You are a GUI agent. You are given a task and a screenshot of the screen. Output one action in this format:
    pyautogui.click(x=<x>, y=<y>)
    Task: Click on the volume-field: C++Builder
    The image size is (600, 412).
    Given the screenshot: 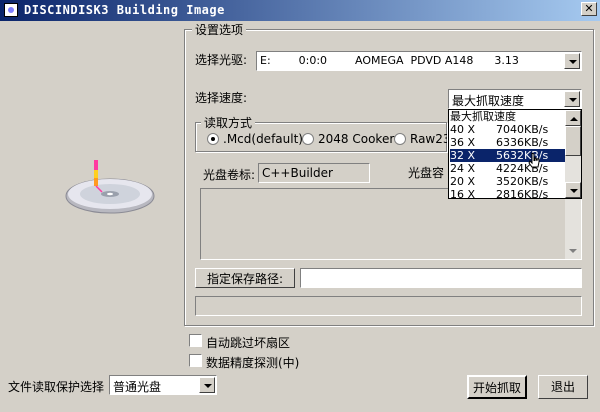 What is the action you would take?
    pyautogui.click(x=314, y=173)
    